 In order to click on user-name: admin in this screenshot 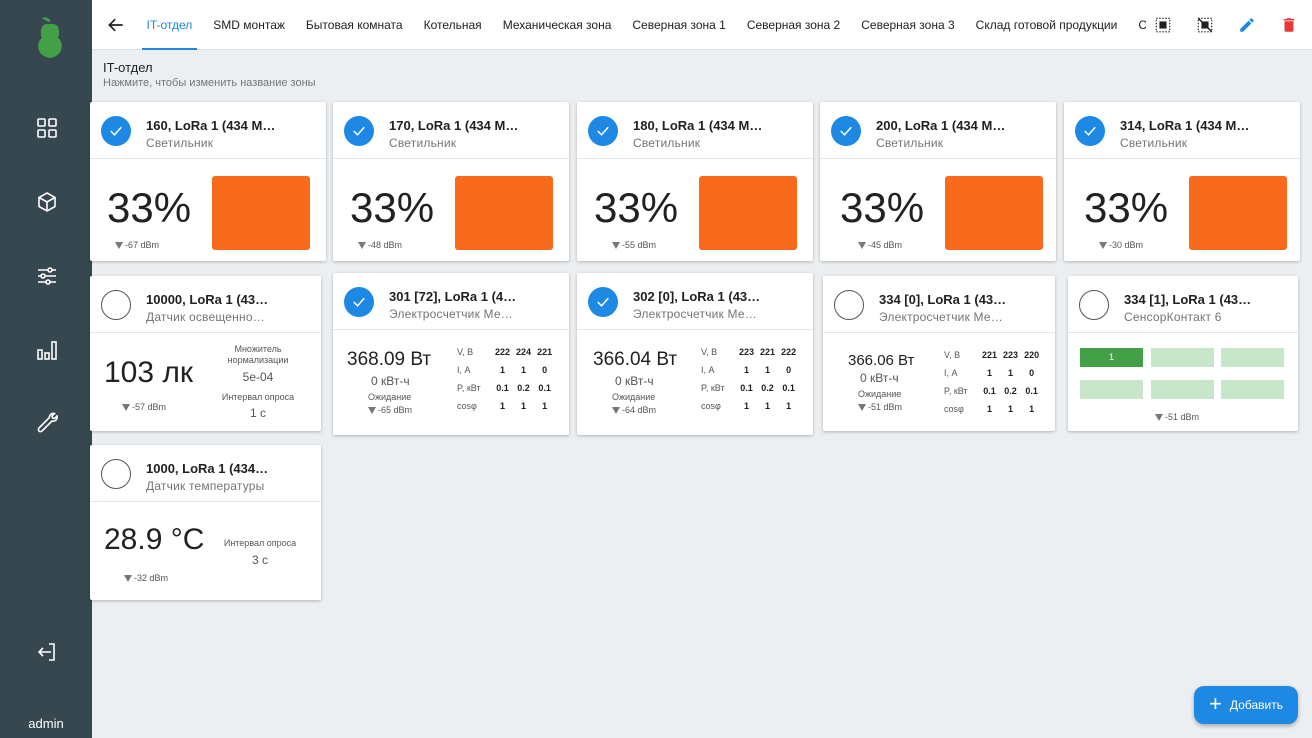, I will do `click(46, 723)`.